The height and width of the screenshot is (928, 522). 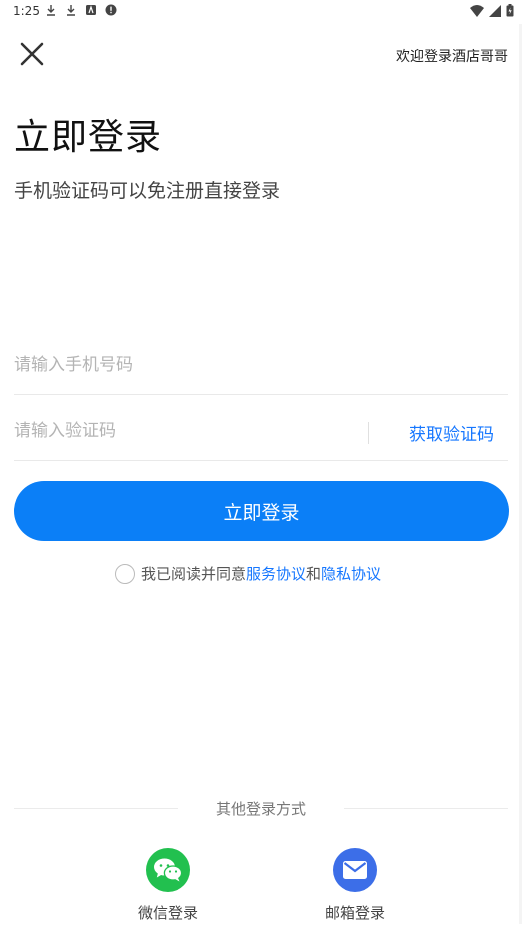 I want to click on agreement-checkbox, so click(x=125, y=573).